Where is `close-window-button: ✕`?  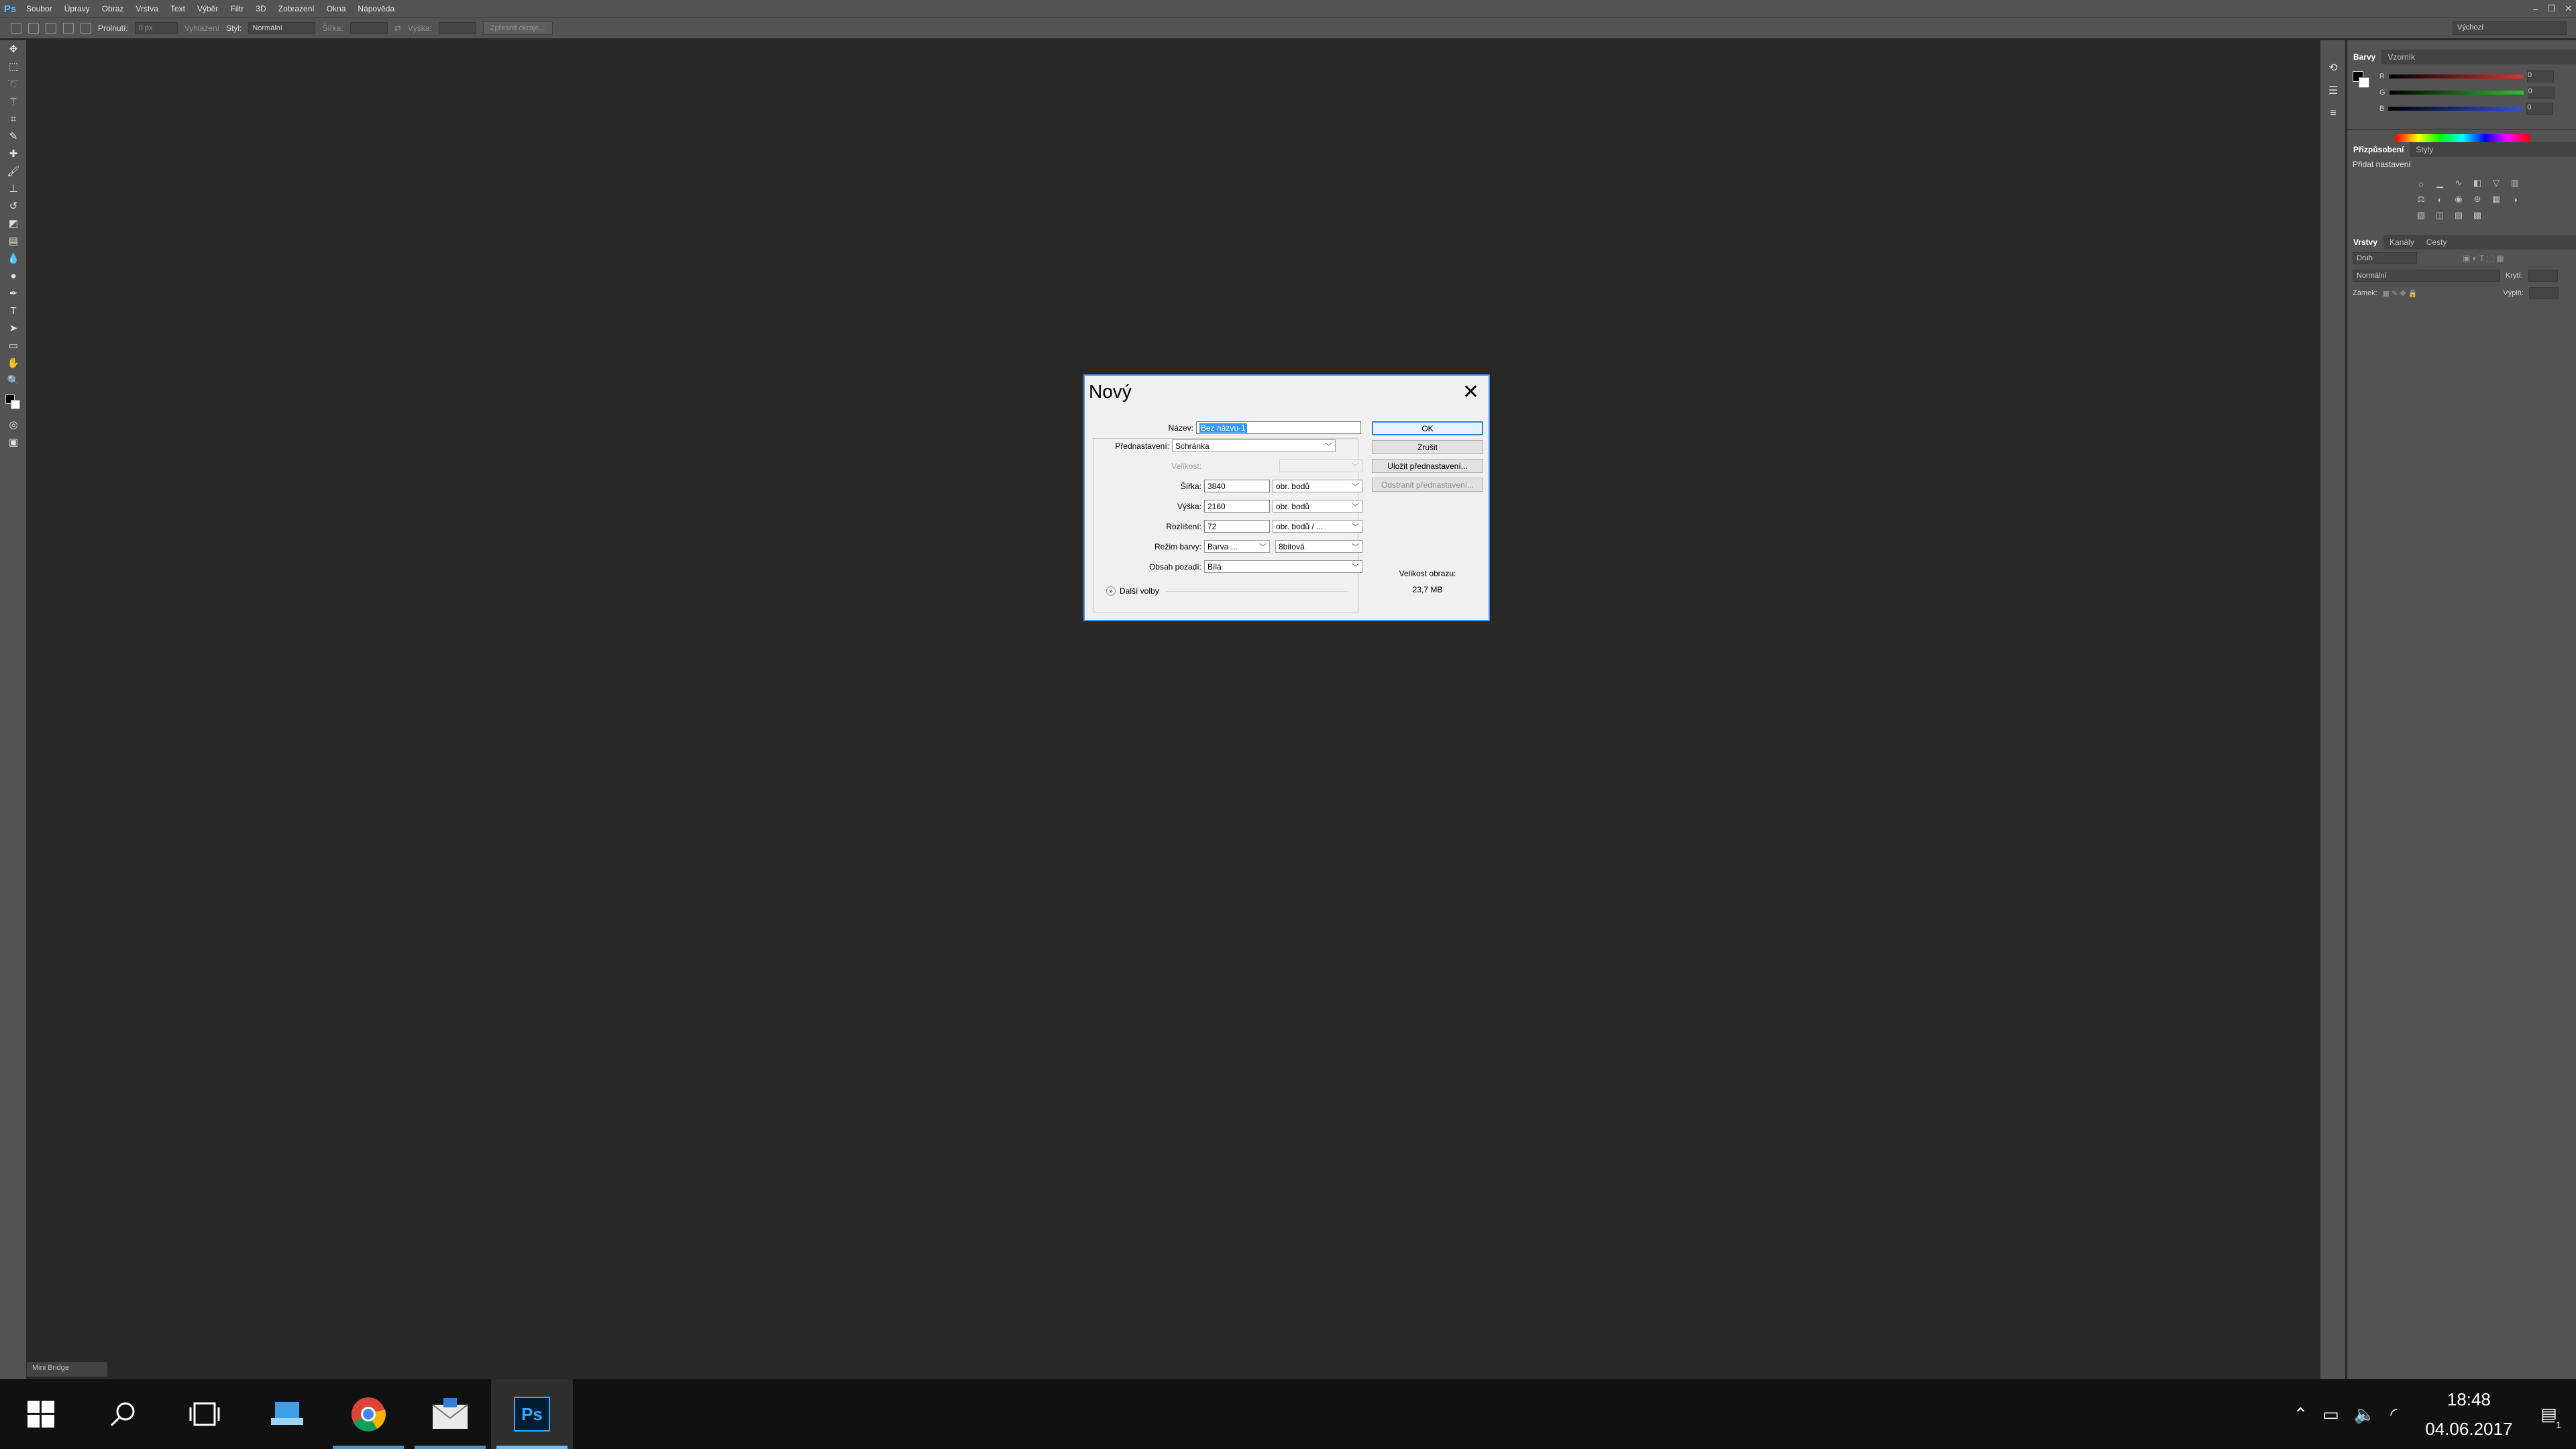
close-window-button: ✕ is located at coordinates (2568, 8).